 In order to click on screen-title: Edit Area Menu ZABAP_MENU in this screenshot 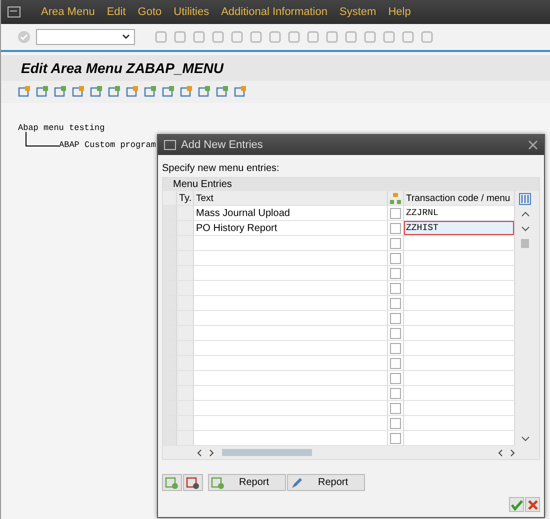, I will do `click(122, 68)`.